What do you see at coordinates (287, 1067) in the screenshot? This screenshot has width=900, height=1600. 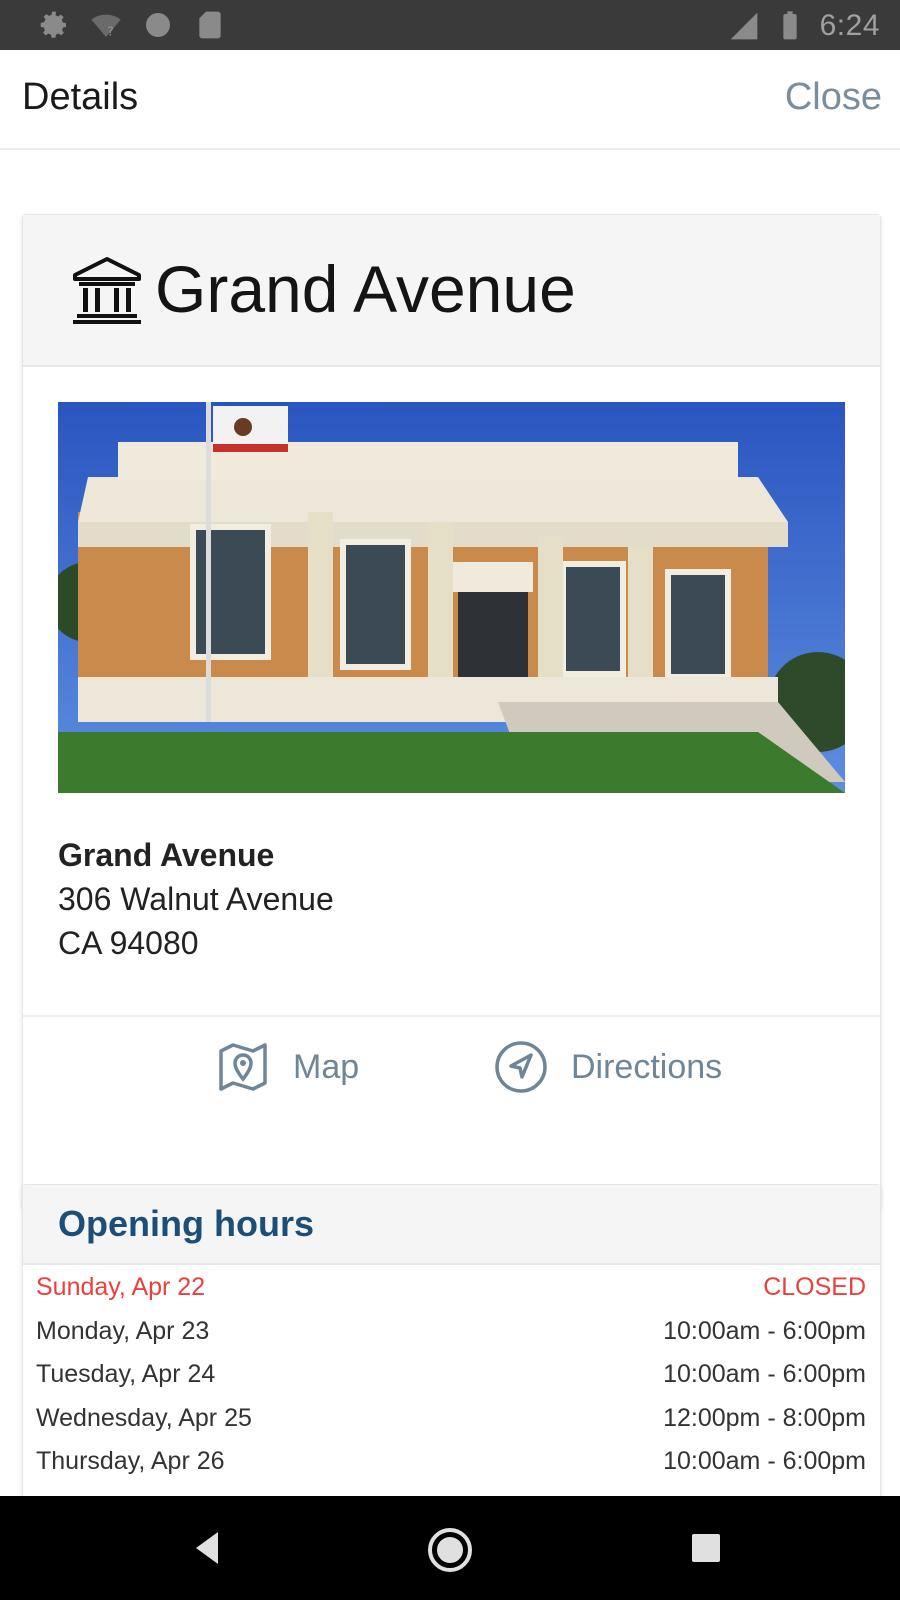 I see `map-button: Map` at bounding box center [287, 1067].